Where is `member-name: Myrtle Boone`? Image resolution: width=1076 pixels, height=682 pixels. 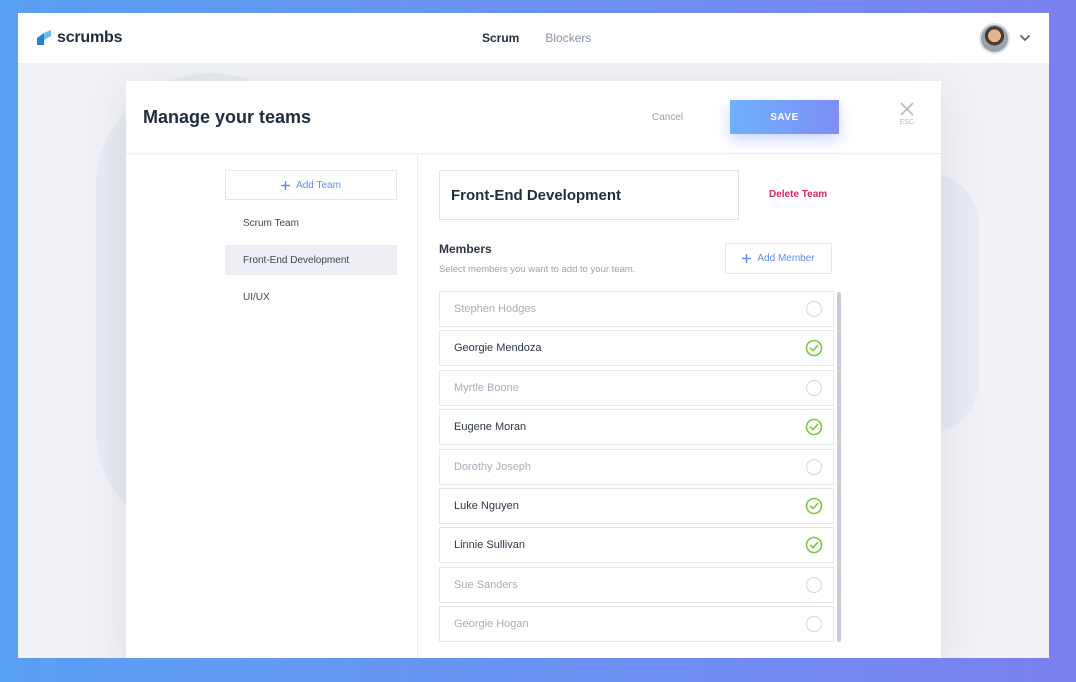
member-name: Myrtle Boone is located at coordinates (486, 387).